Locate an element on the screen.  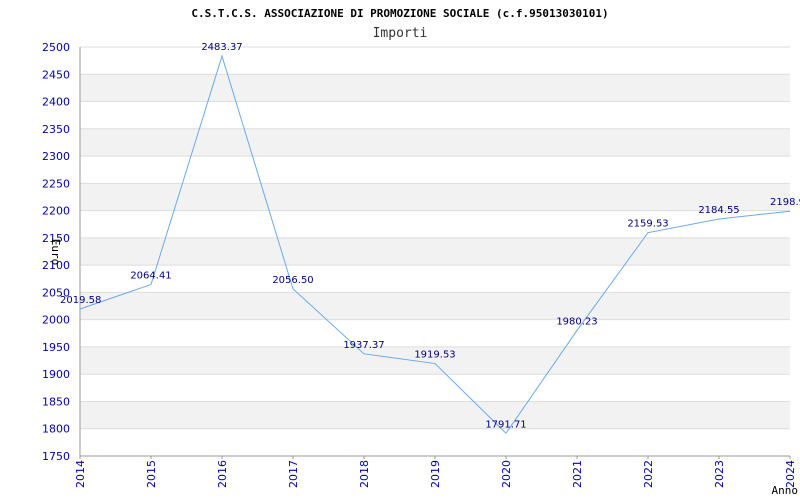
y-tick-label: 2400 is located at coordinates (56, 102).